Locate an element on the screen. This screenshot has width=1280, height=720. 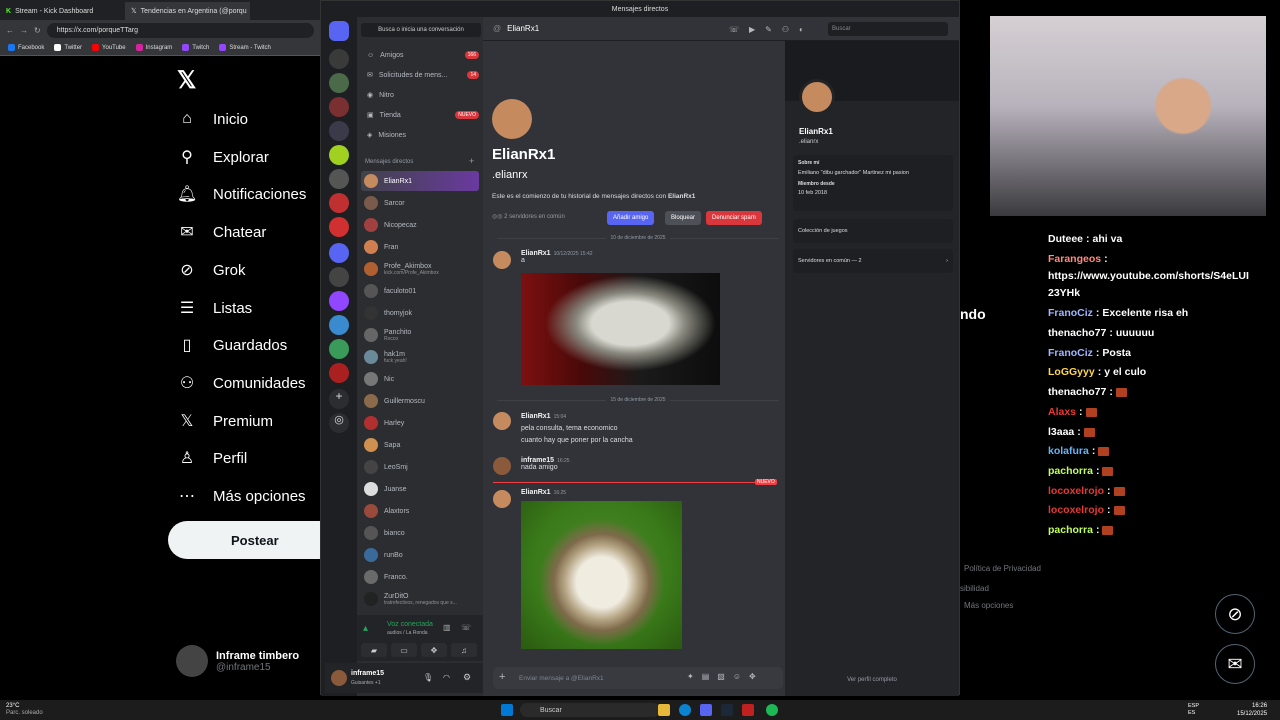
dm-item: hak1m fuck yeah! is located at coordinates (420, 357).